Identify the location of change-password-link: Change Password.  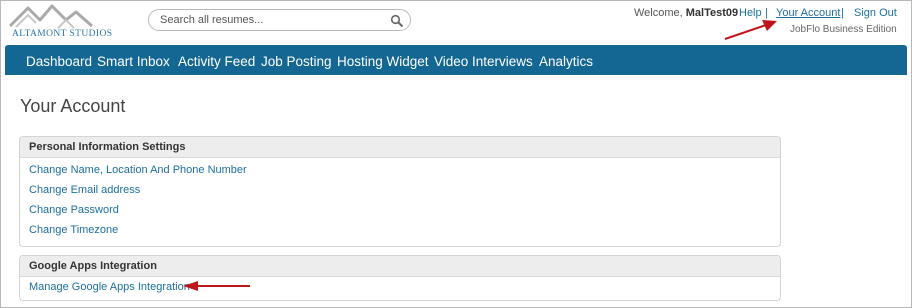
(74, 210).